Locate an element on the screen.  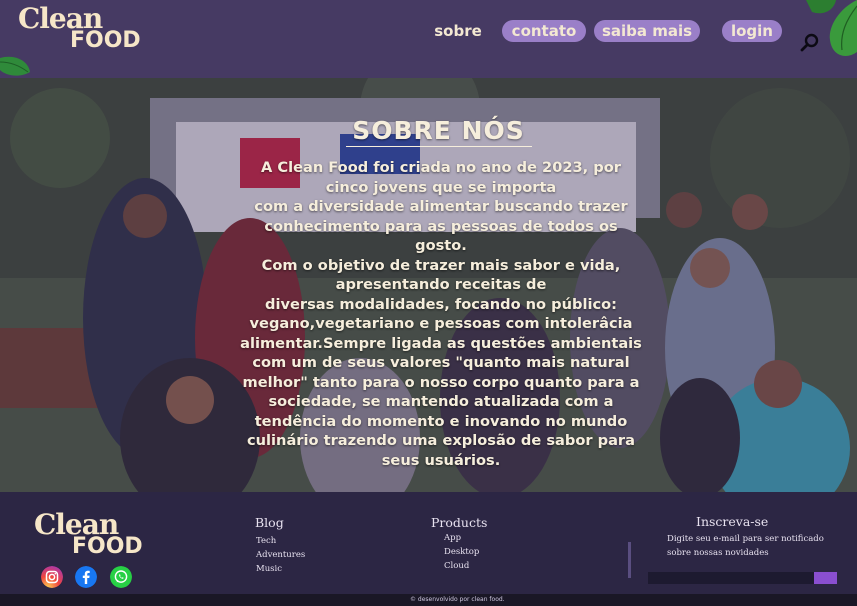
title-underline is located at coordinates (439, 146).